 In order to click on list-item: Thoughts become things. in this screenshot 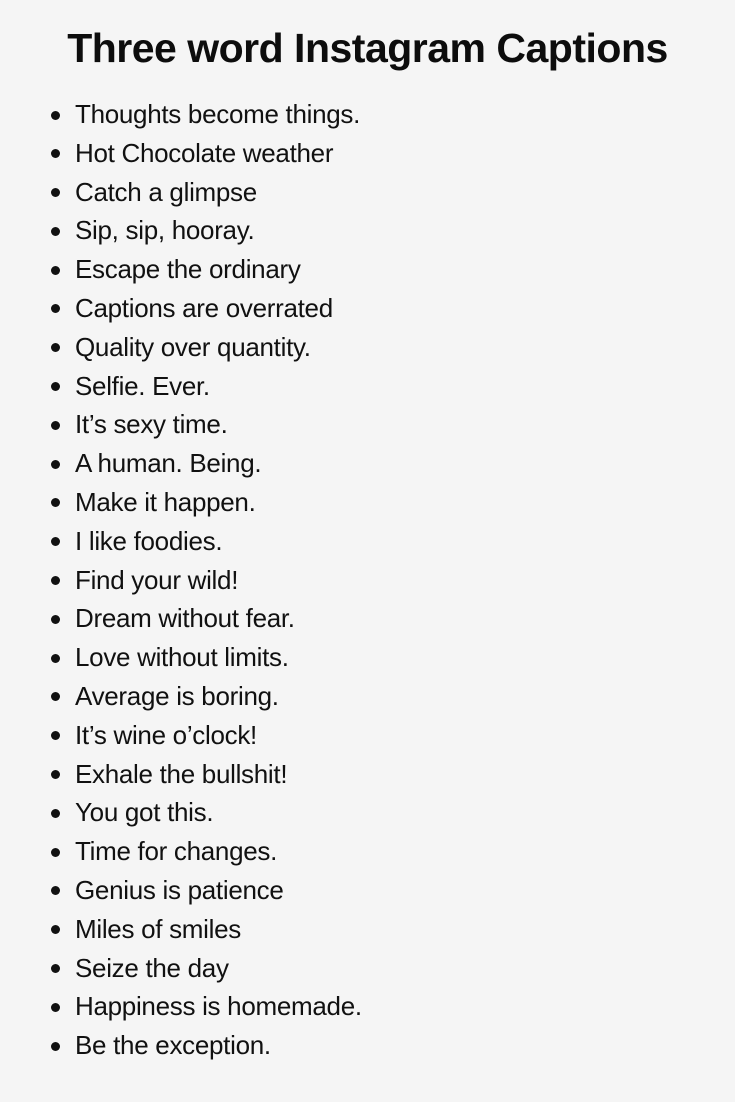, I will do `click(181, 114)`.